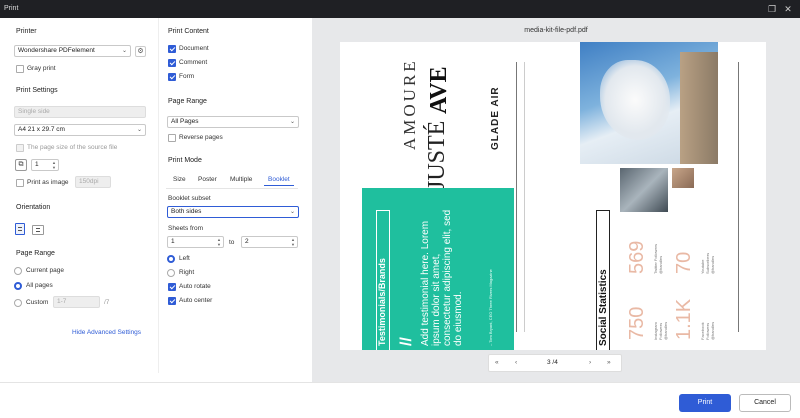 The width and height of the screenshot is (800, 418). What do you see at coordinates (185, 121) in the screenshot?
I see `page-range-select-value: All Pages` at bounding box center [185, 121].